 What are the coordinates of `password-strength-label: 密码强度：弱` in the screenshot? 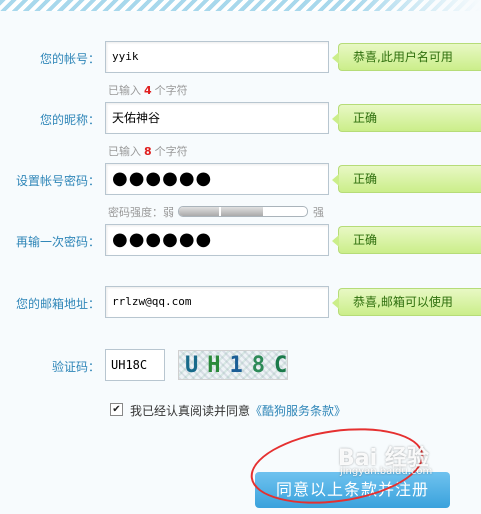 It's located at (141, 212).